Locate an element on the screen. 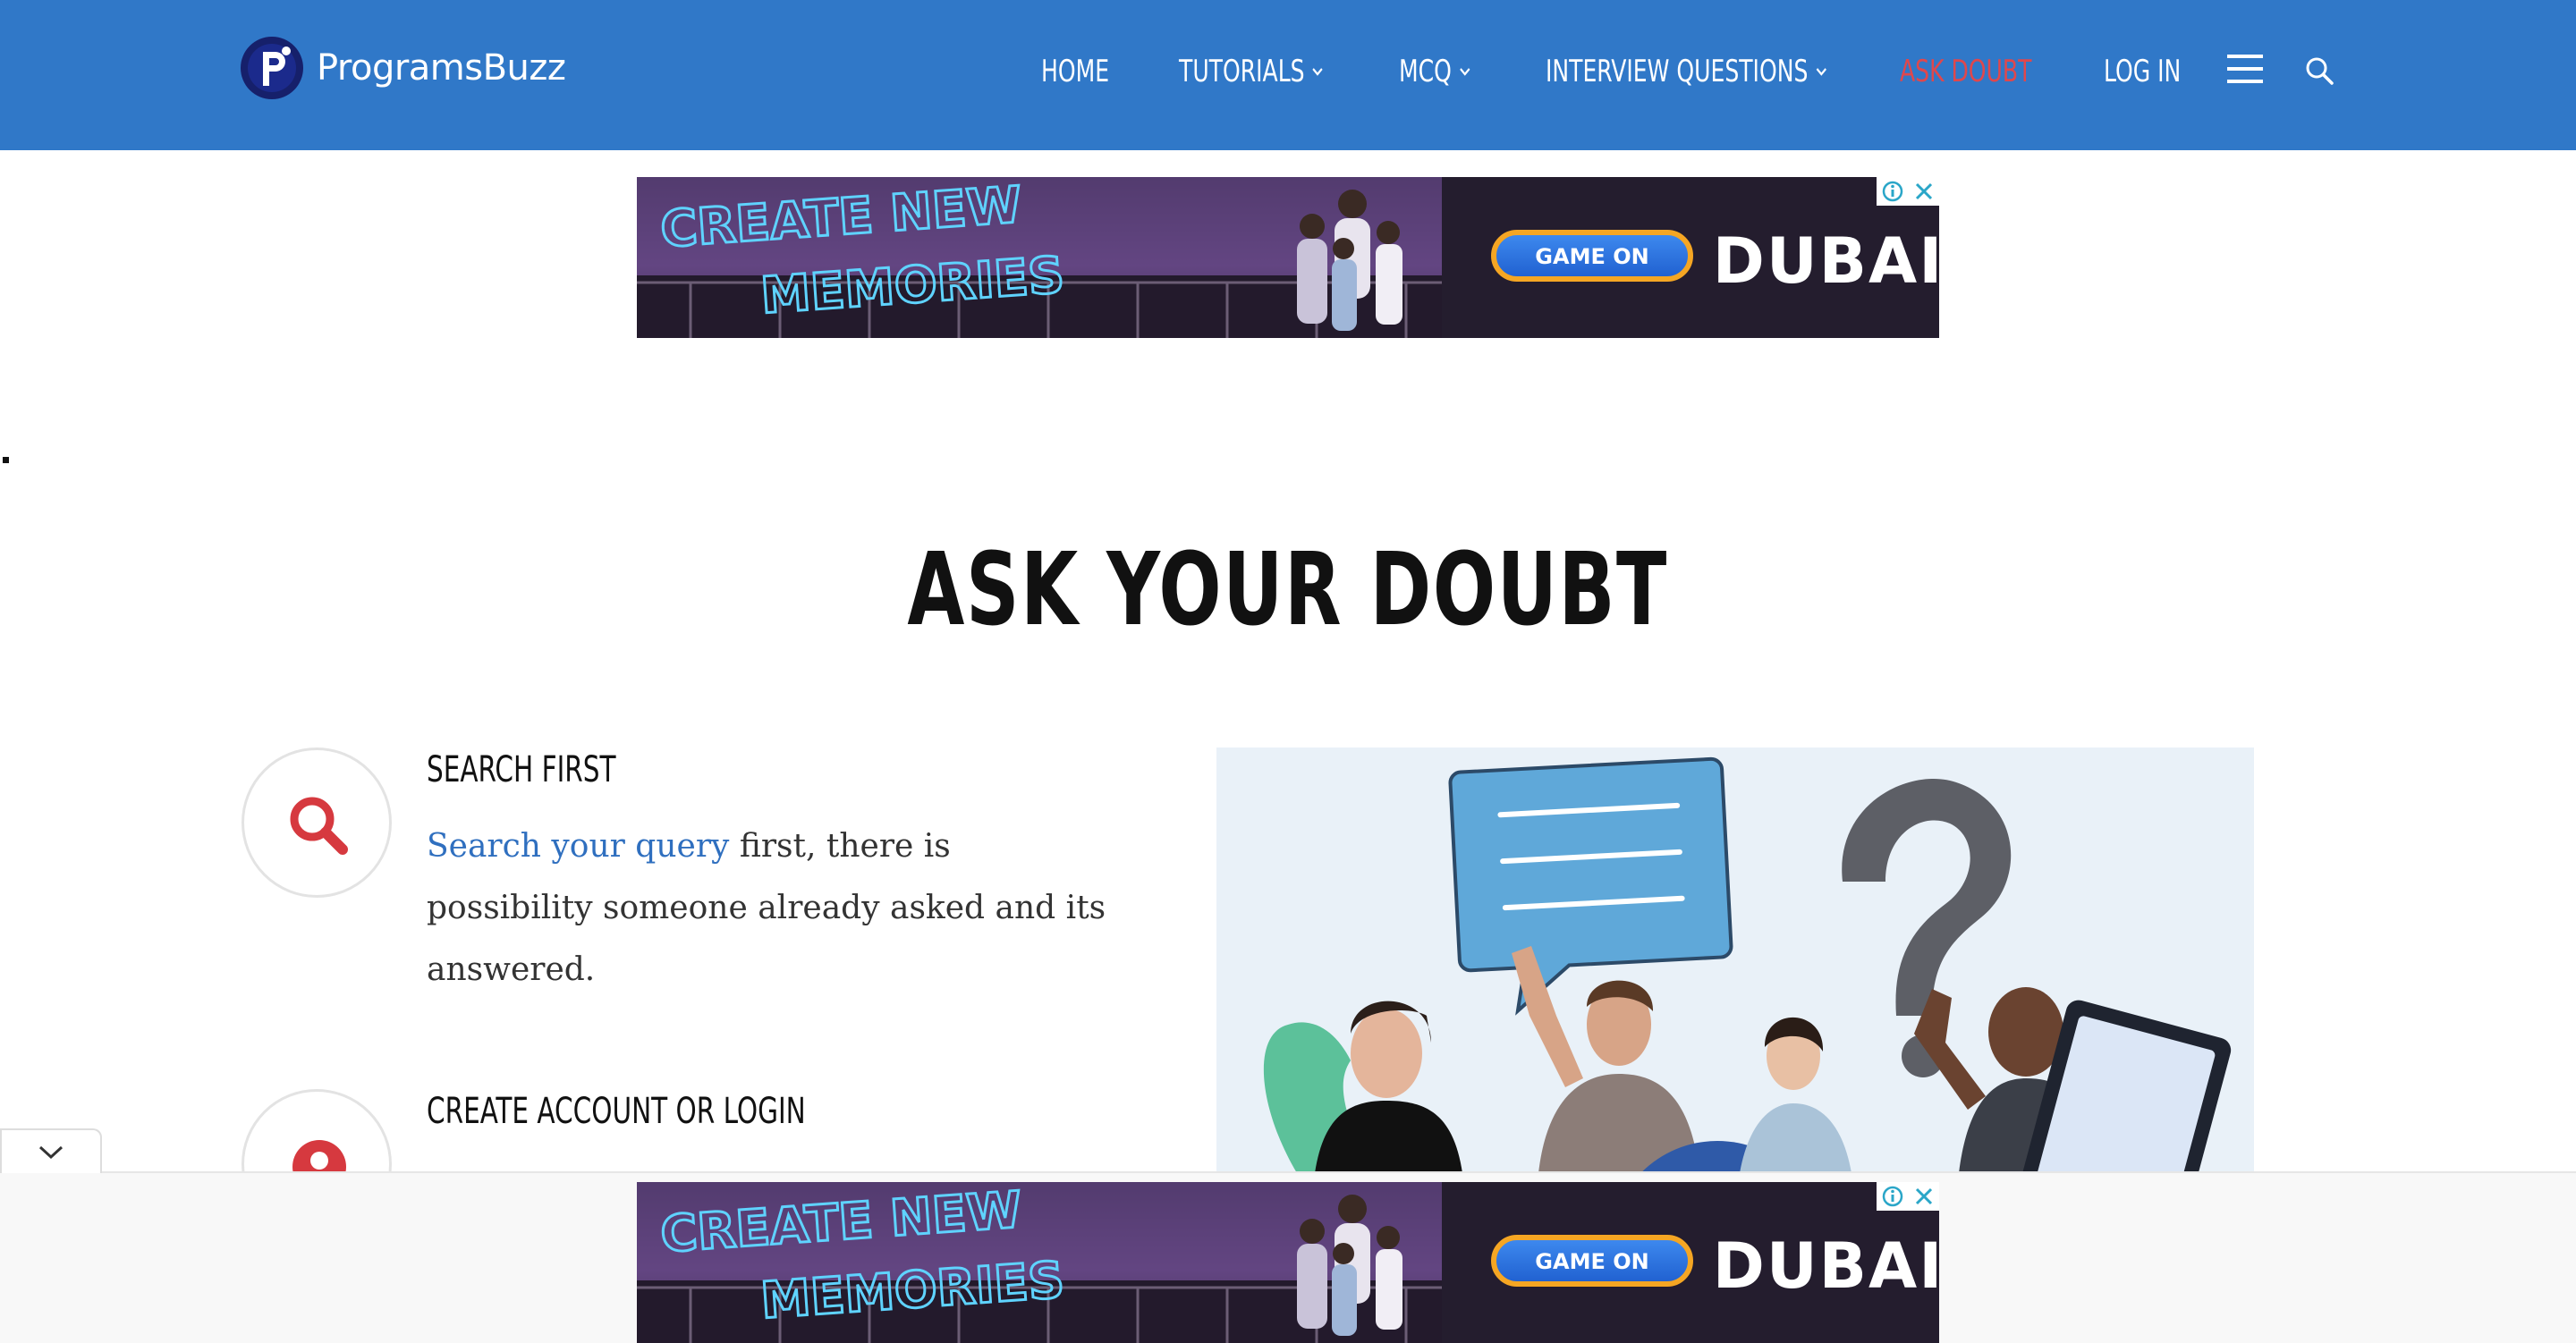 This screenshot has height=1343, width=2576. search-query-link: Search your query is located at coordinates (578, 846).